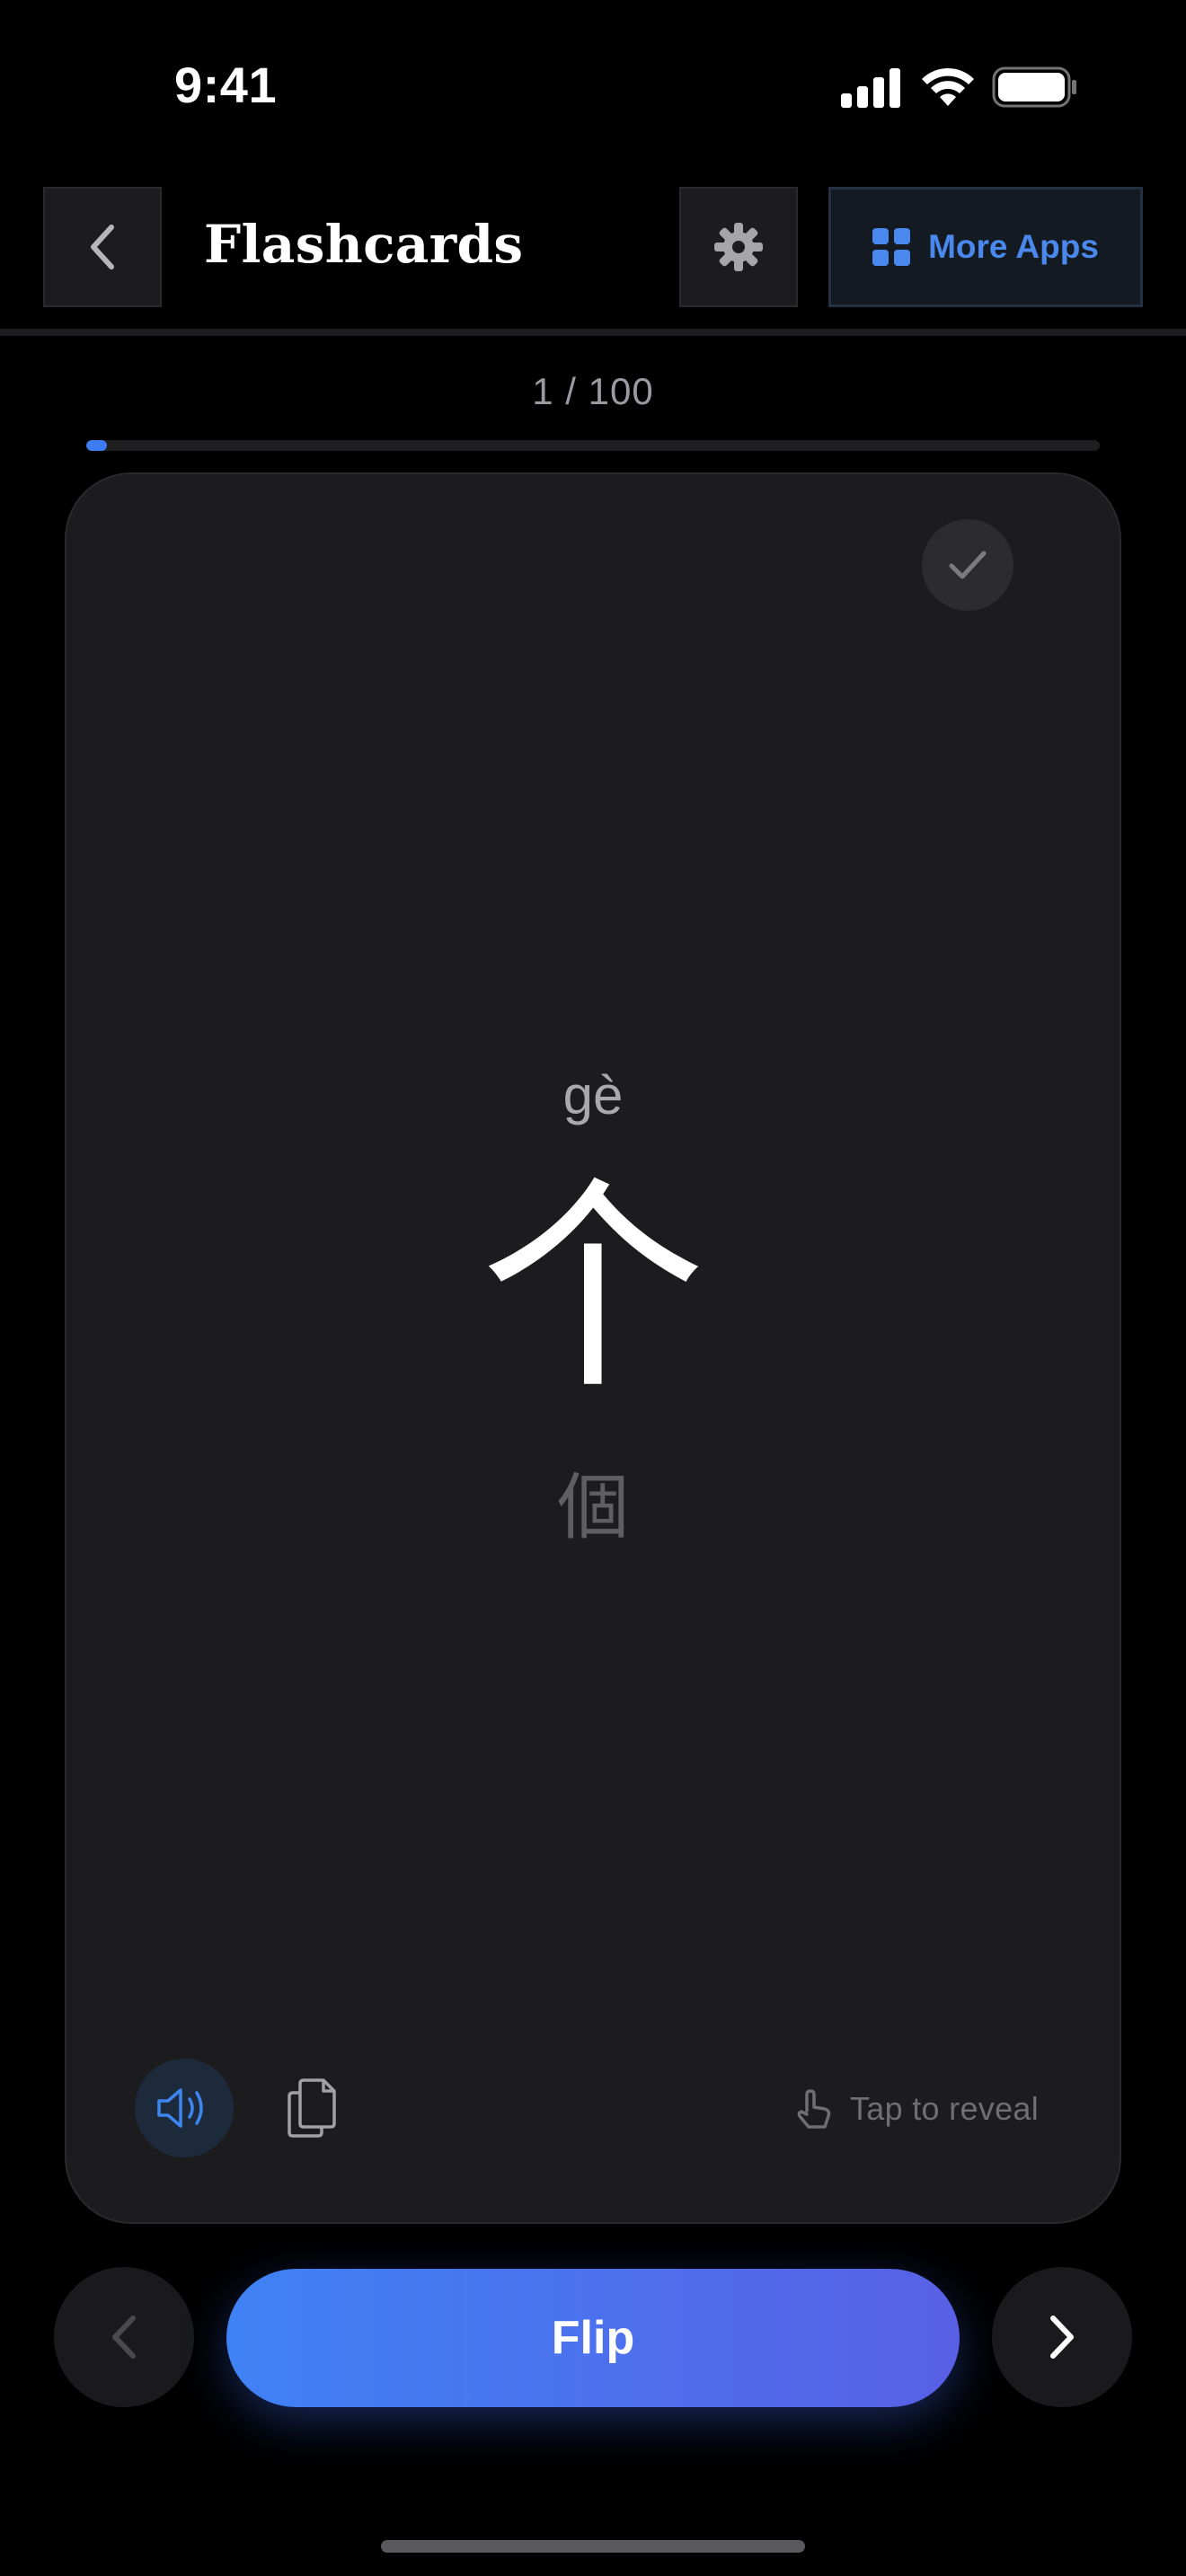 The image size is (1186, 2576). I want to click on copy-icon, so click(312, 2108).